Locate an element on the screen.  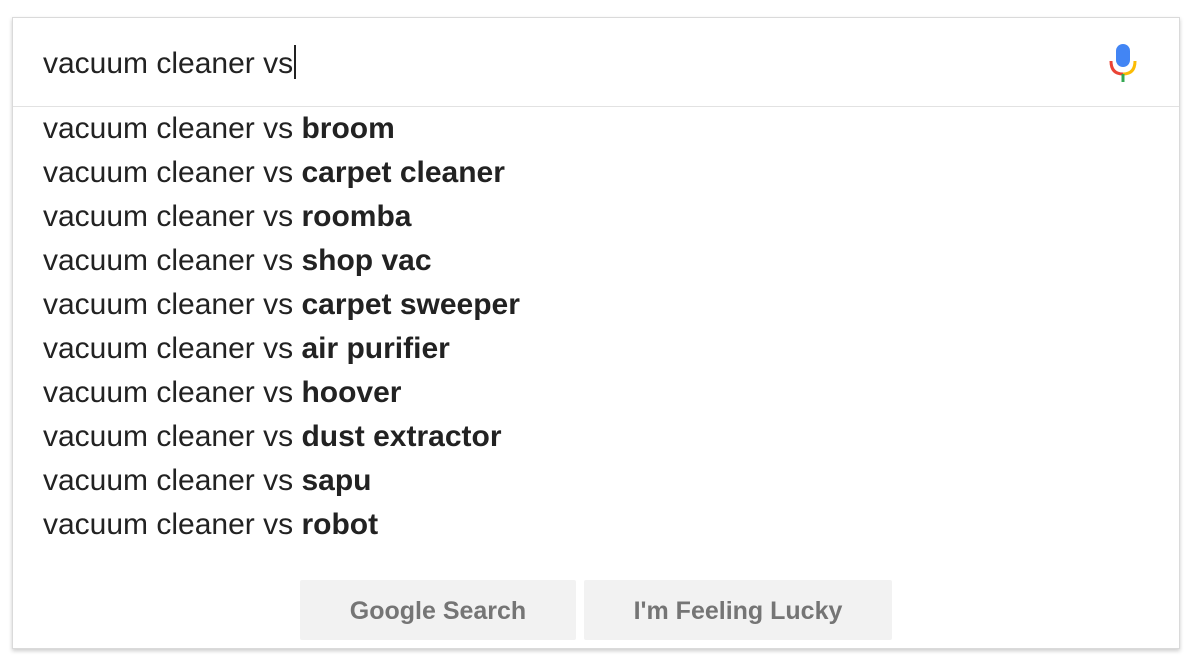
feeling-lucky-button: I'm Feeling Lucky is located at coordinates (738, 610).